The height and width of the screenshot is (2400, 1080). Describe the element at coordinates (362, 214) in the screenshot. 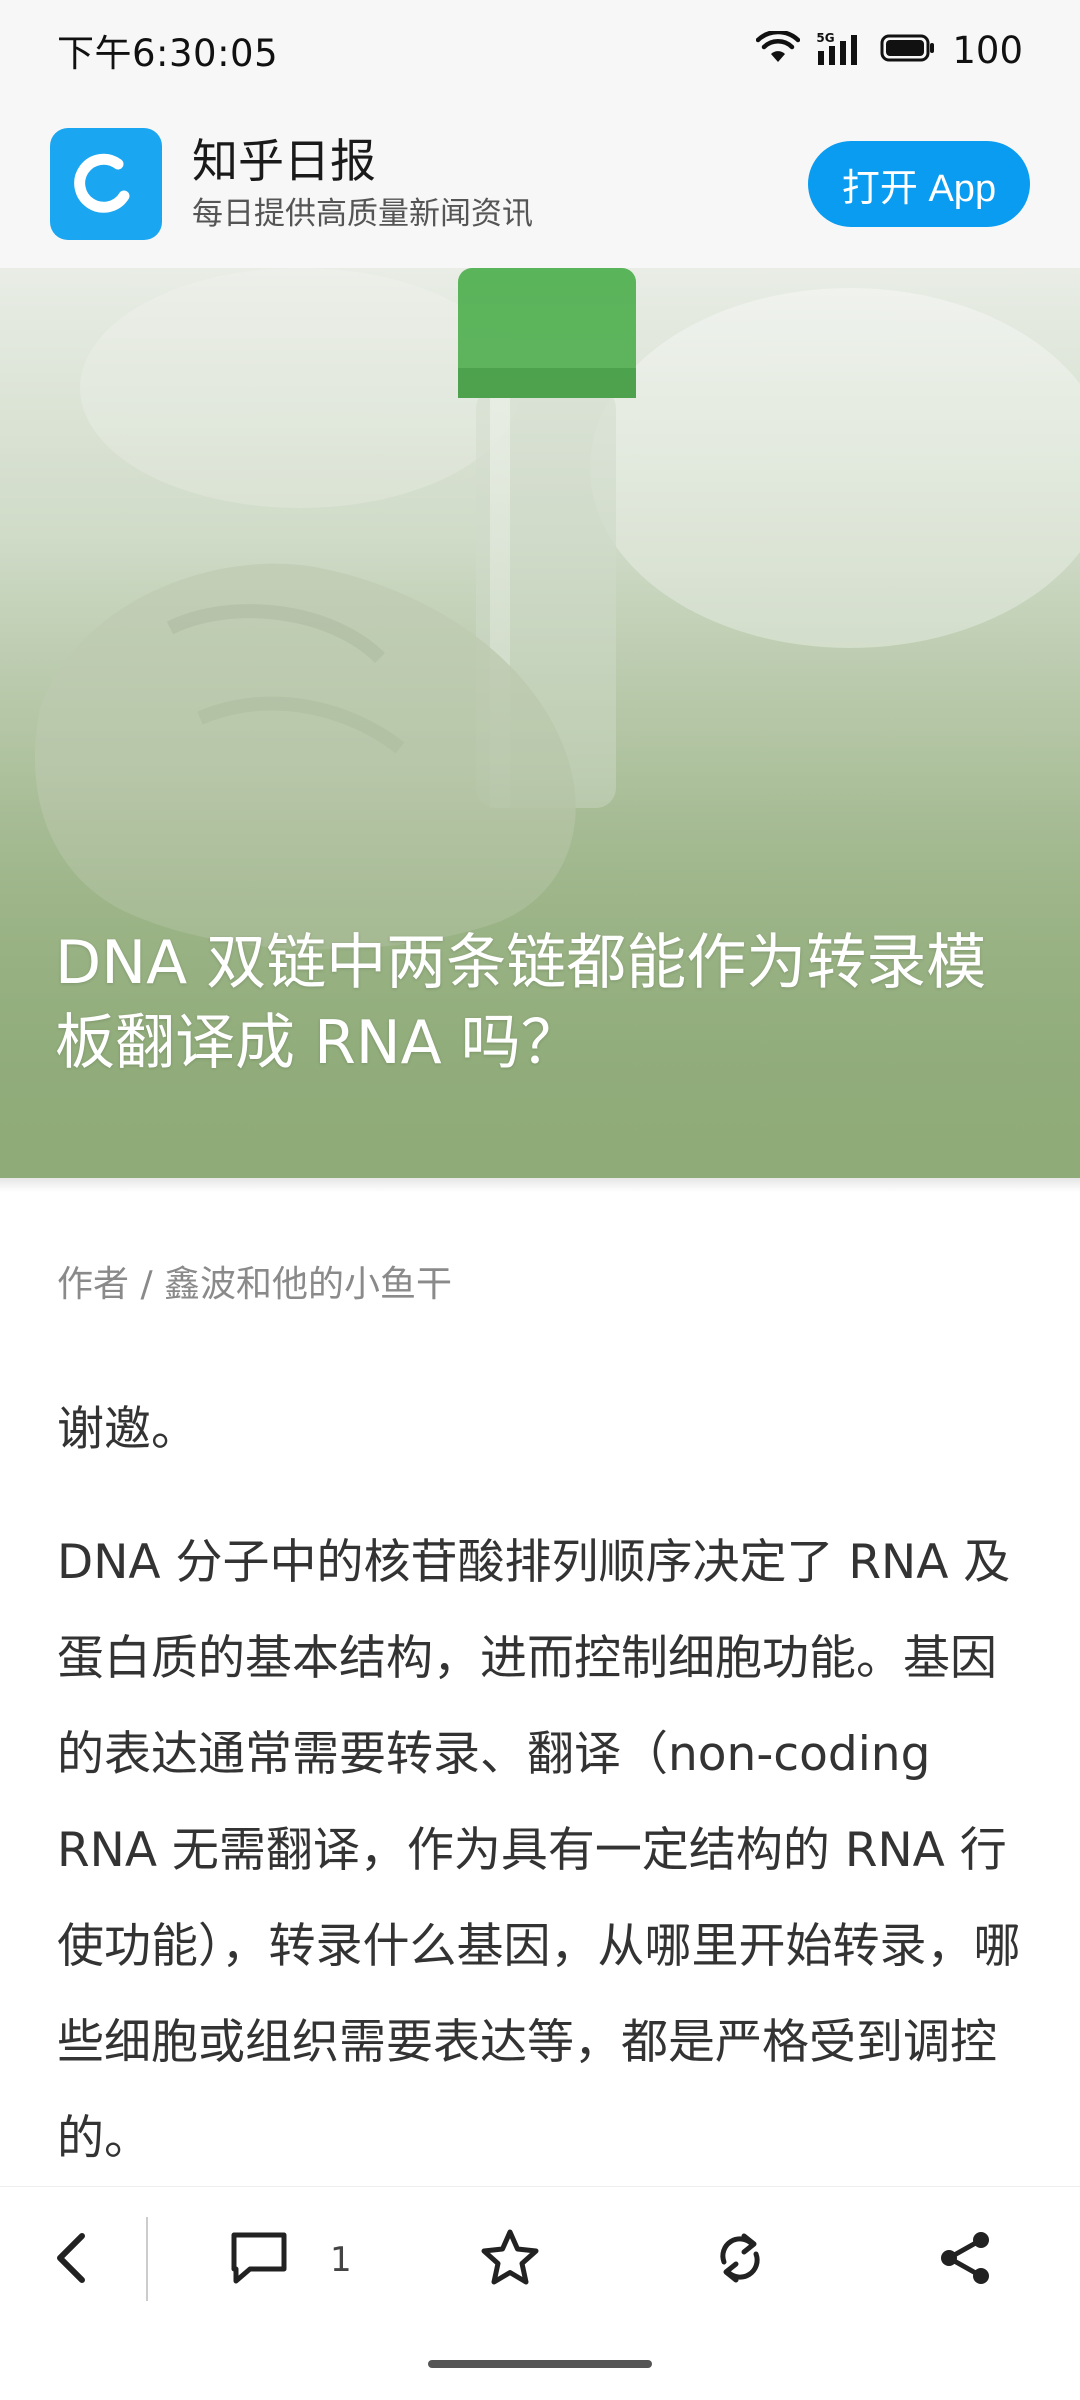

I see `app-slogan: 每日提供高质量新闻资讯` at that location.